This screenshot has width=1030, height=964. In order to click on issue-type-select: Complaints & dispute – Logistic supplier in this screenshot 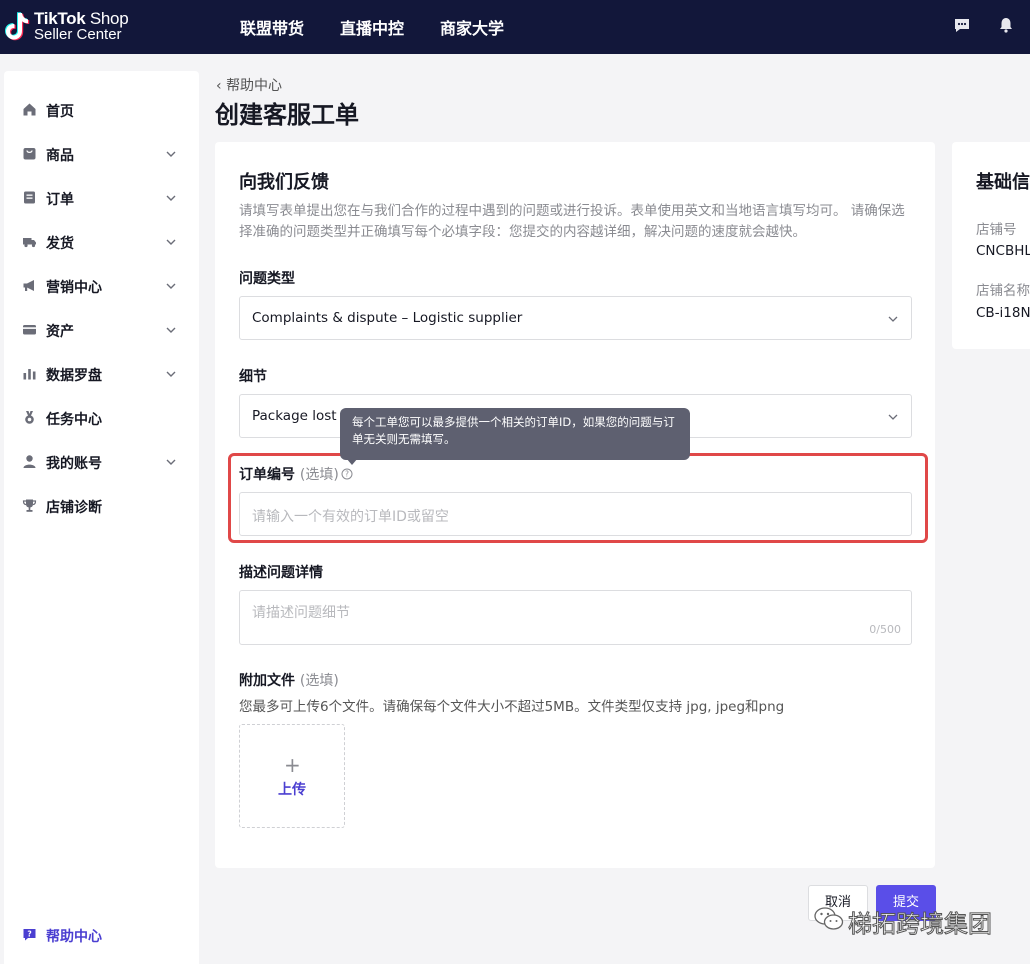, I will do `click(575, 318)`.